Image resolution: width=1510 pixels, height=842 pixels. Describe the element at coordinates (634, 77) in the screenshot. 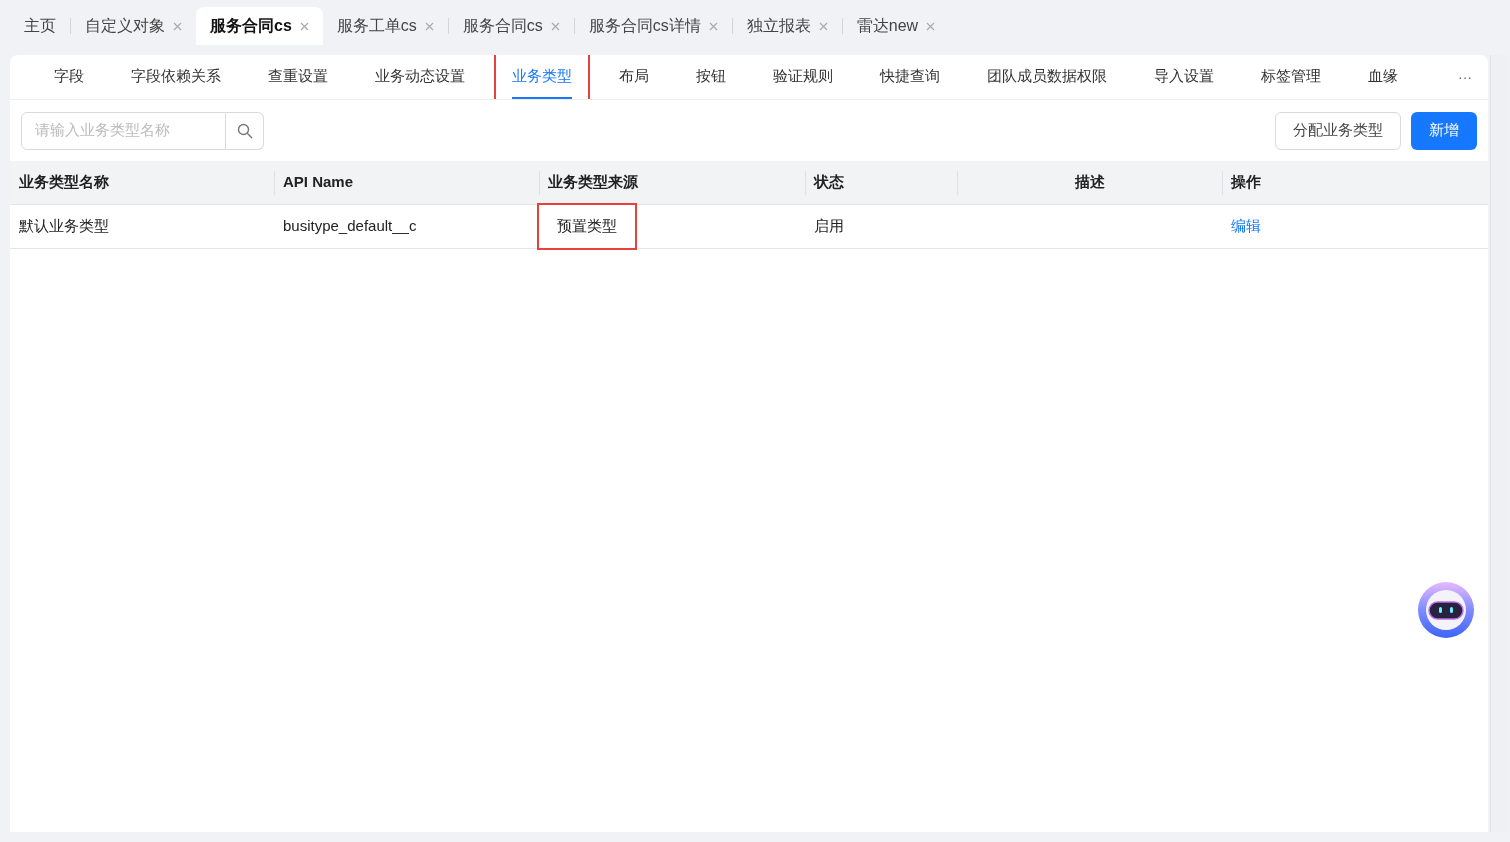

I see `settings-tab: 布局` at that location.